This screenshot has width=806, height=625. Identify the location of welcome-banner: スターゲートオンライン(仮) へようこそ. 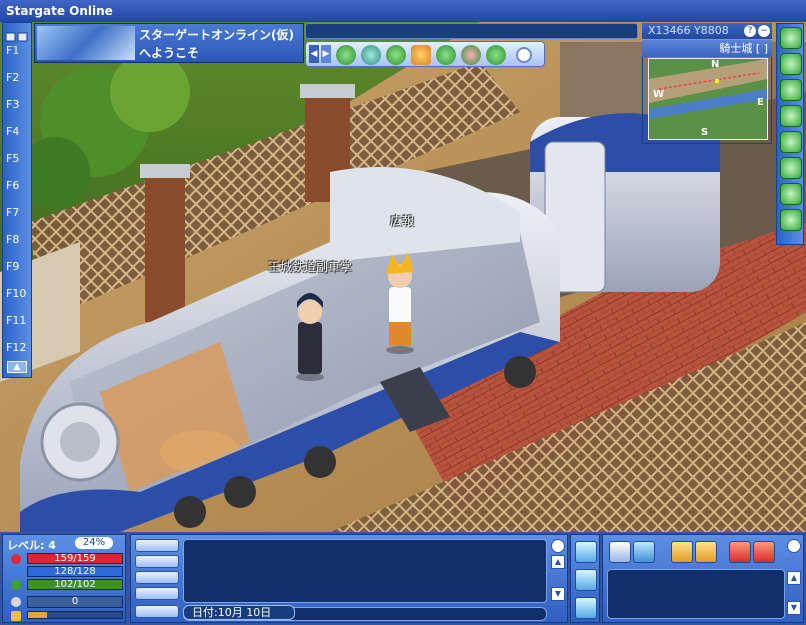
(169, 43).